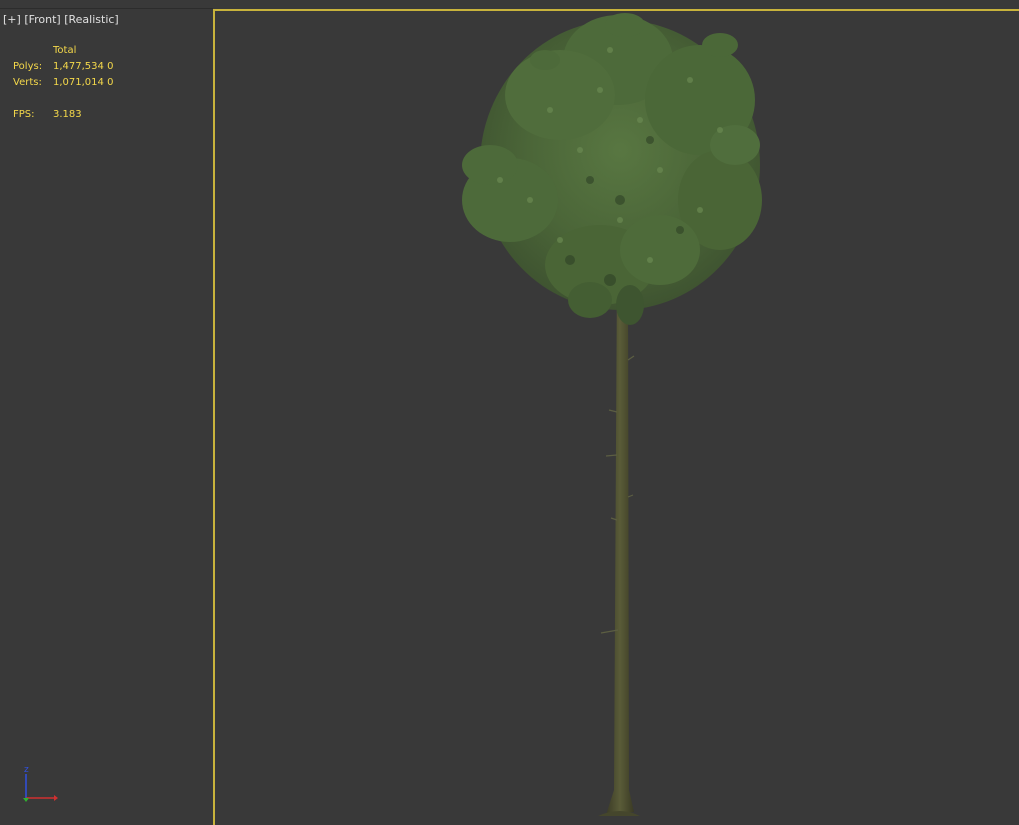 The width and height of the screenshot is (1019, 825). I want to click on tree-canopy, so click(612, 169).